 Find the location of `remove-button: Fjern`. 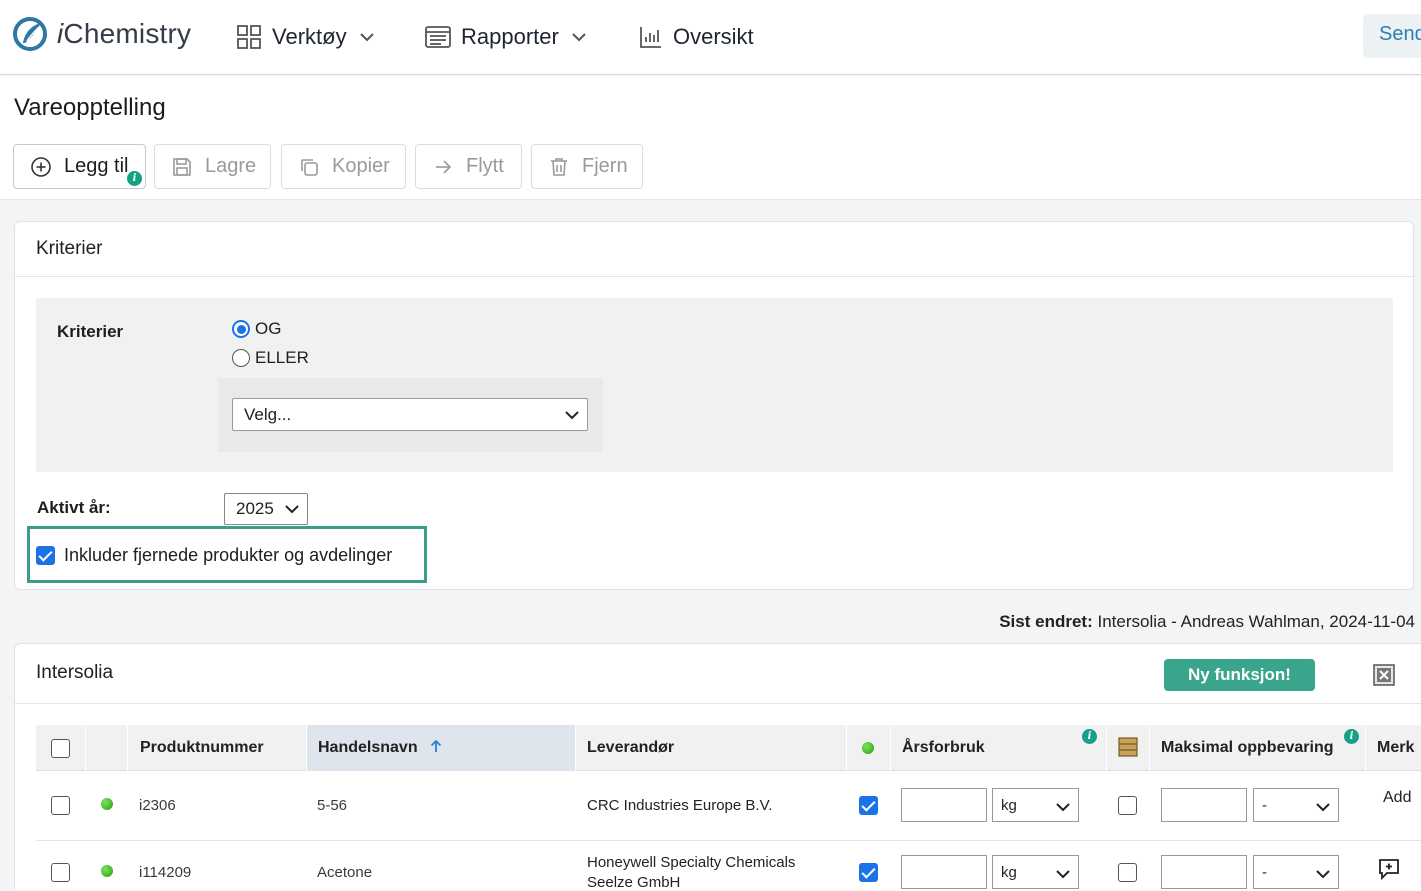

remove-button: Fjern is located at coordinates (587, 166).